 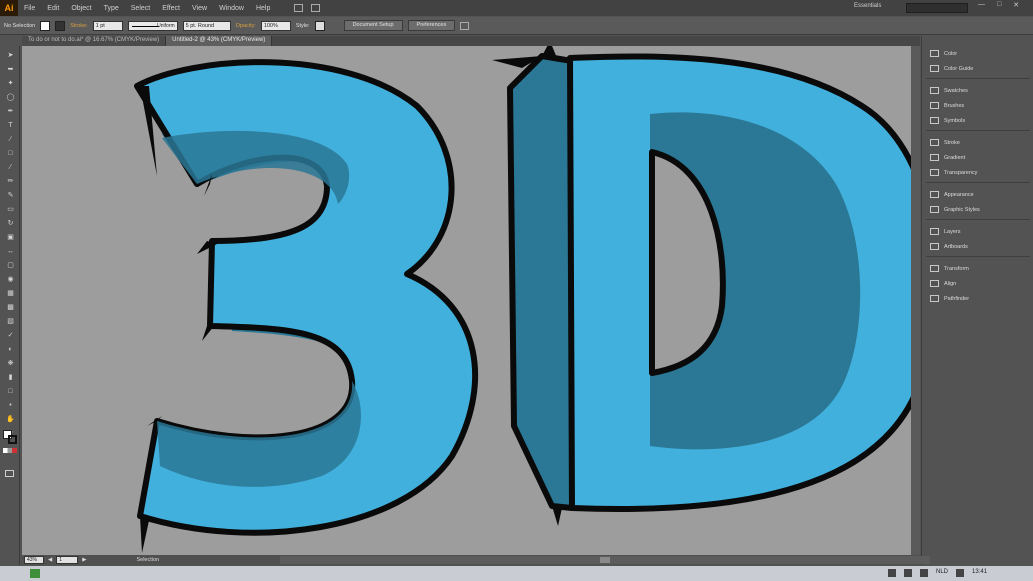 What do you see at coordinates (934, 194) in the screenshot?
I see `appearance-icon` at bounding box center [934, 194].